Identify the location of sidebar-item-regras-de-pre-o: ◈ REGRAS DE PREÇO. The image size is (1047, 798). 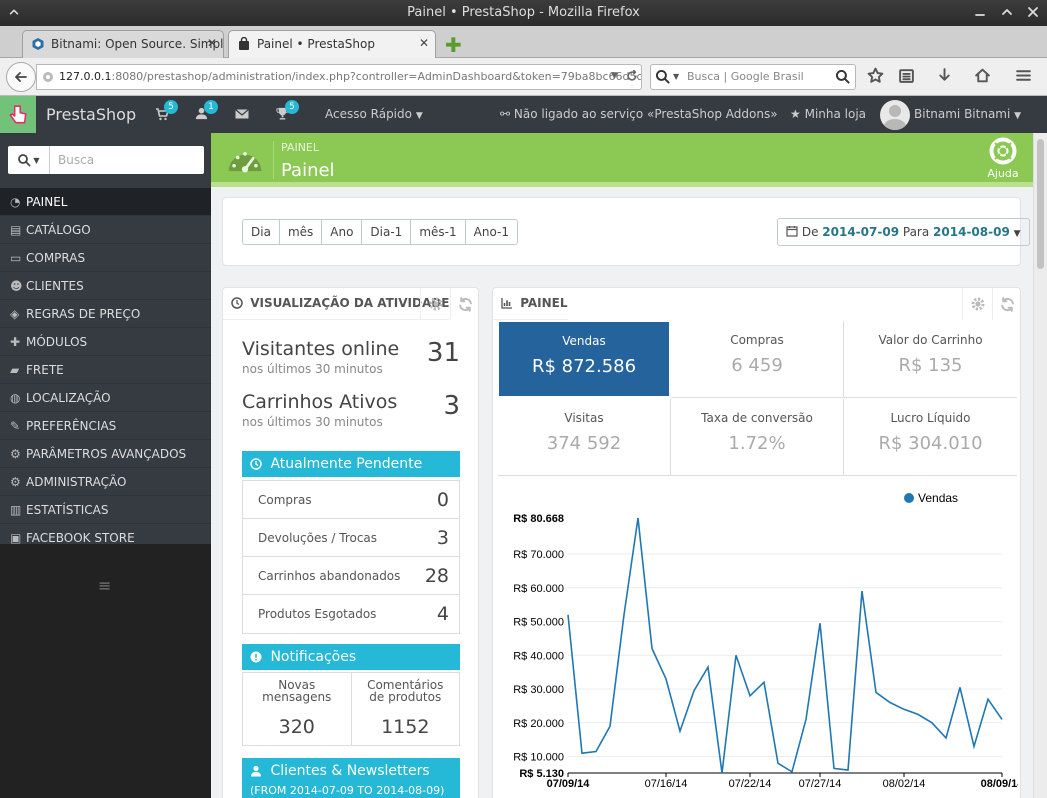
(105, 314).